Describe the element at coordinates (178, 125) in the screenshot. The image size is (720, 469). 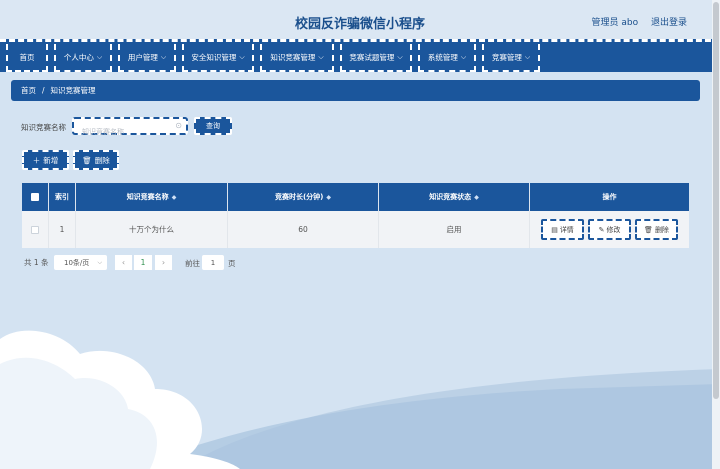
I see `clear-icon: ⊙` at that location.